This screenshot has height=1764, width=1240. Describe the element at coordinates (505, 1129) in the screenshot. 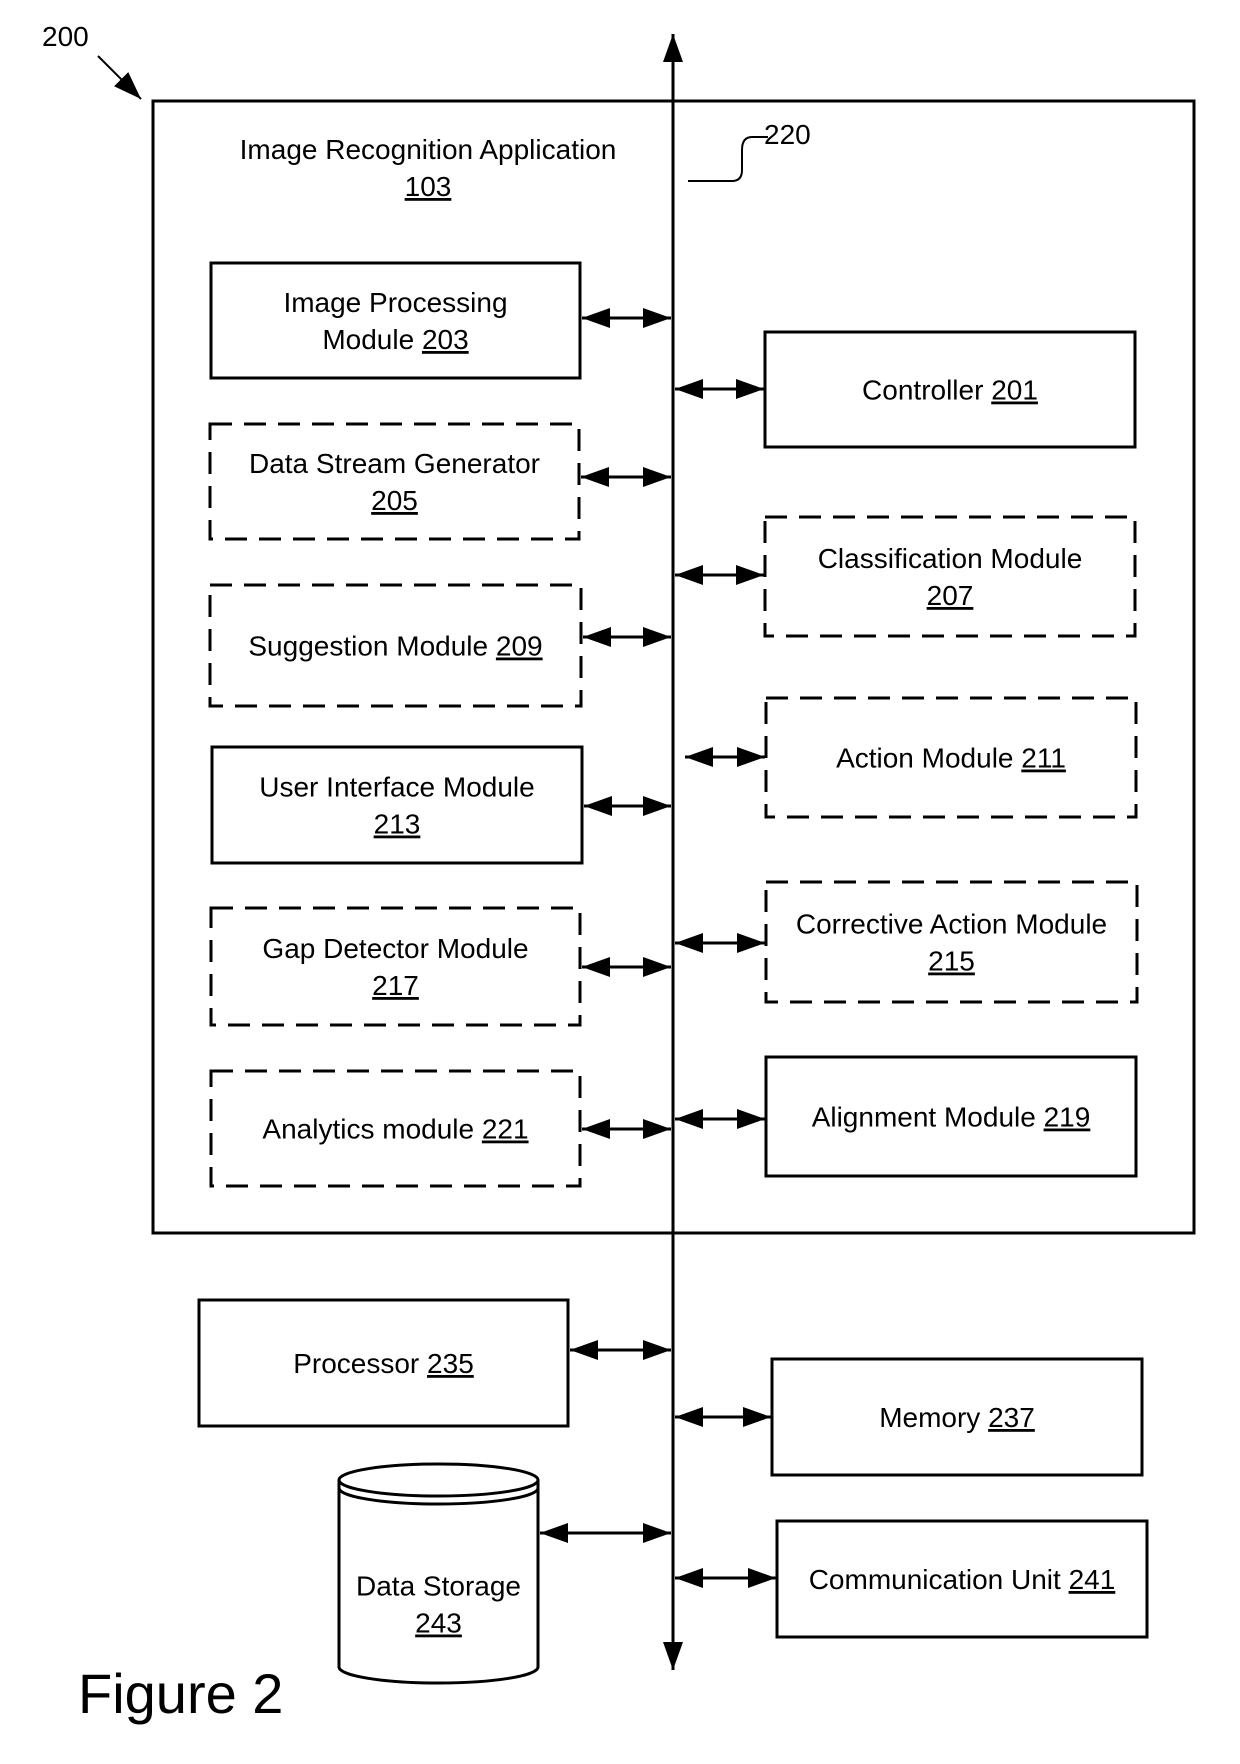

I see `analytics-ref: 221` at that location.